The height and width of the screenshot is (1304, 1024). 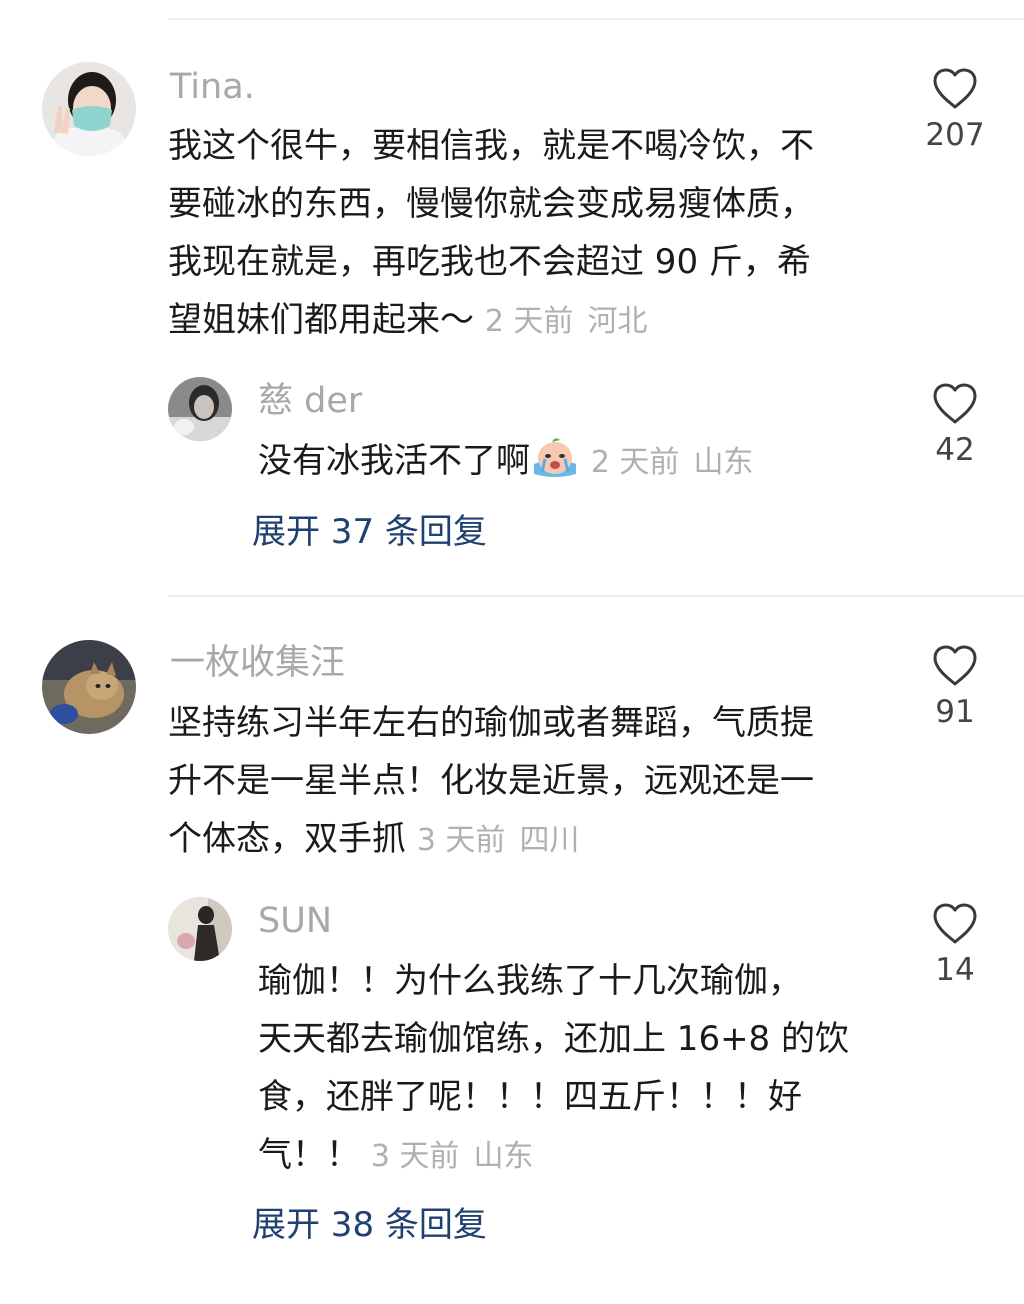 I want to click on like-count: 207, so click(x=955, y=135).